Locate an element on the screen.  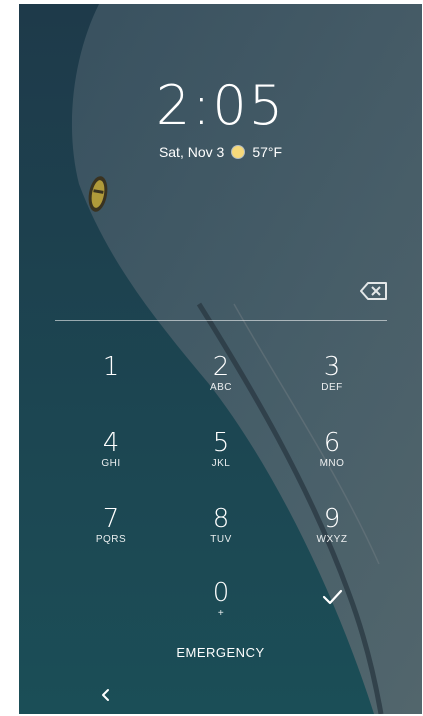
date-text: Sat, Nov 3 is located at coordinates (191, 152).